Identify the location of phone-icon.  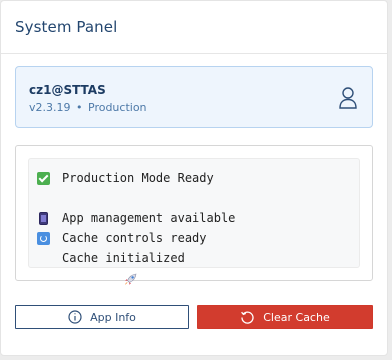
(43, 218).